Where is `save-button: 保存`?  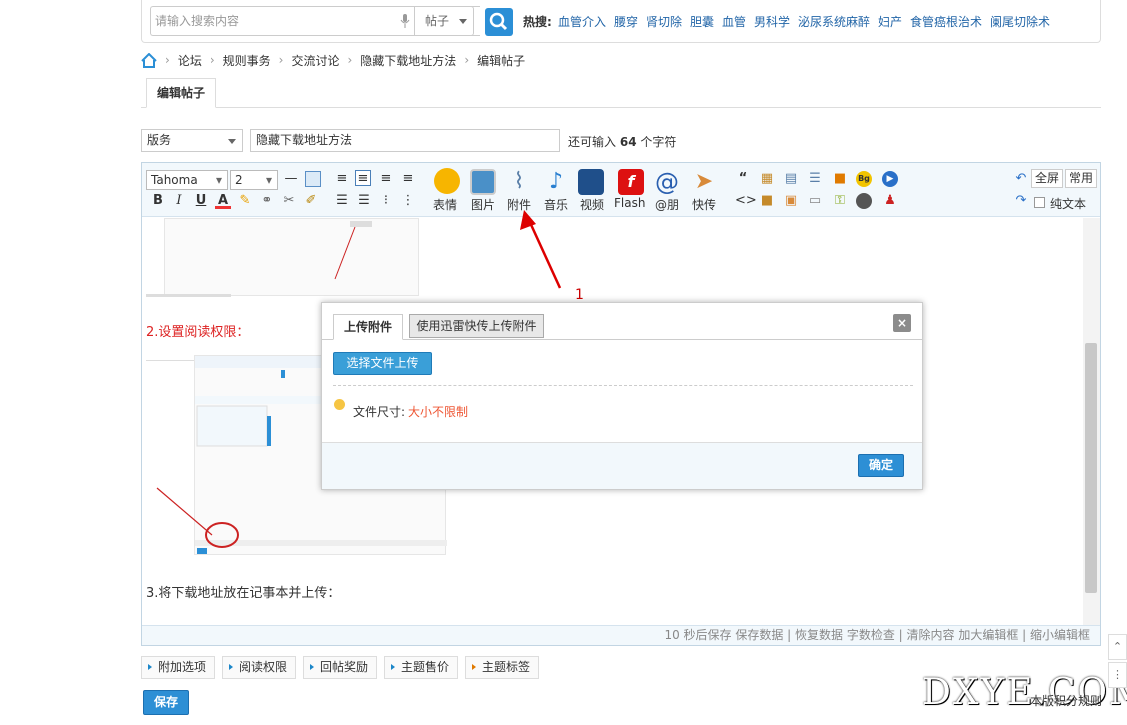 save-button: 保存 is located at coordinates (166, 702).